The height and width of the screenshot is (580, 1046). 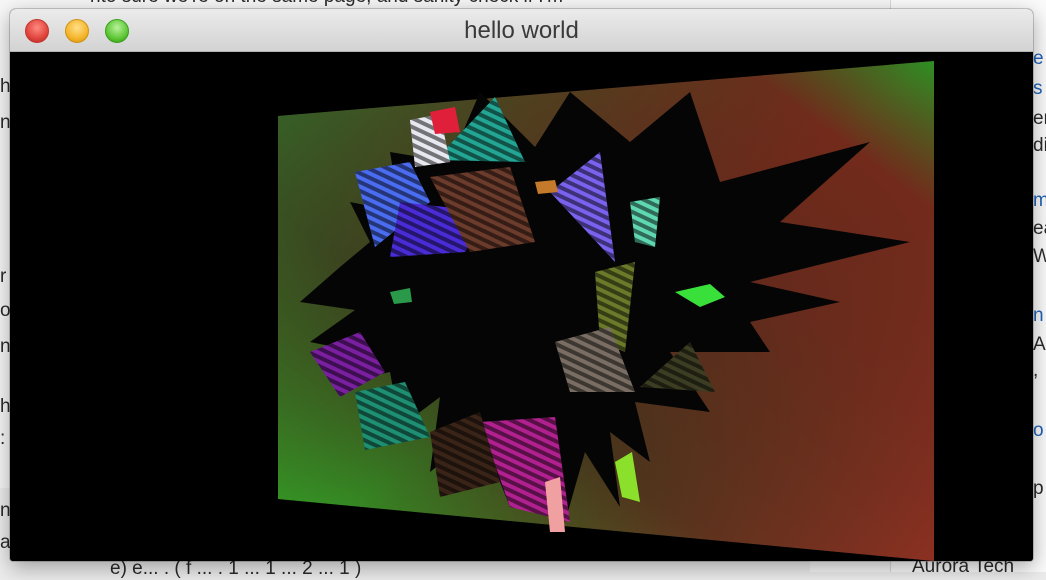 What do you see at coordinates (1039, 228) in the screenshot?
I see `background-right-fragment: ea` at bounding box center [1039, 228].